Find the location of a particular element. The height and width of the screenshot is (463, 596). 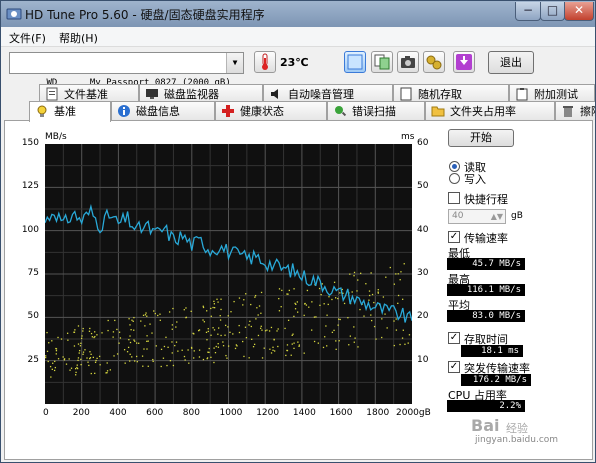

minimize-button: − is located at coordinates (528, 11).